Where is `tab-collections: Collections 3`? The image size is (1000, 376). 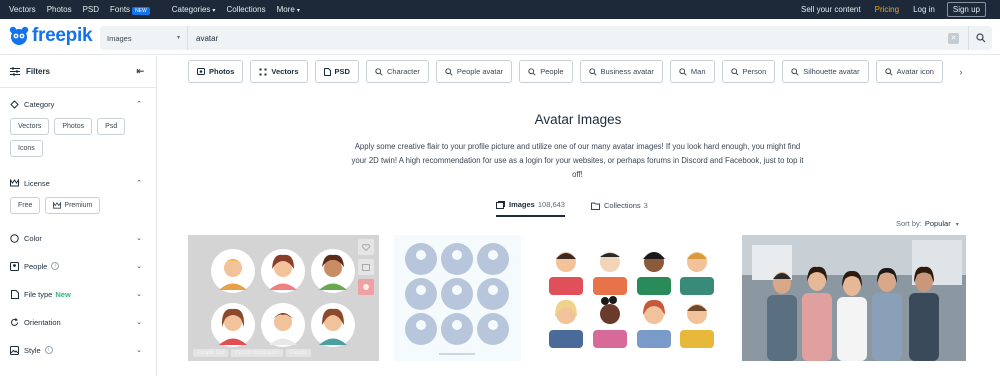
tab-collections: Collections 3 is located at coordinates (619, 208).